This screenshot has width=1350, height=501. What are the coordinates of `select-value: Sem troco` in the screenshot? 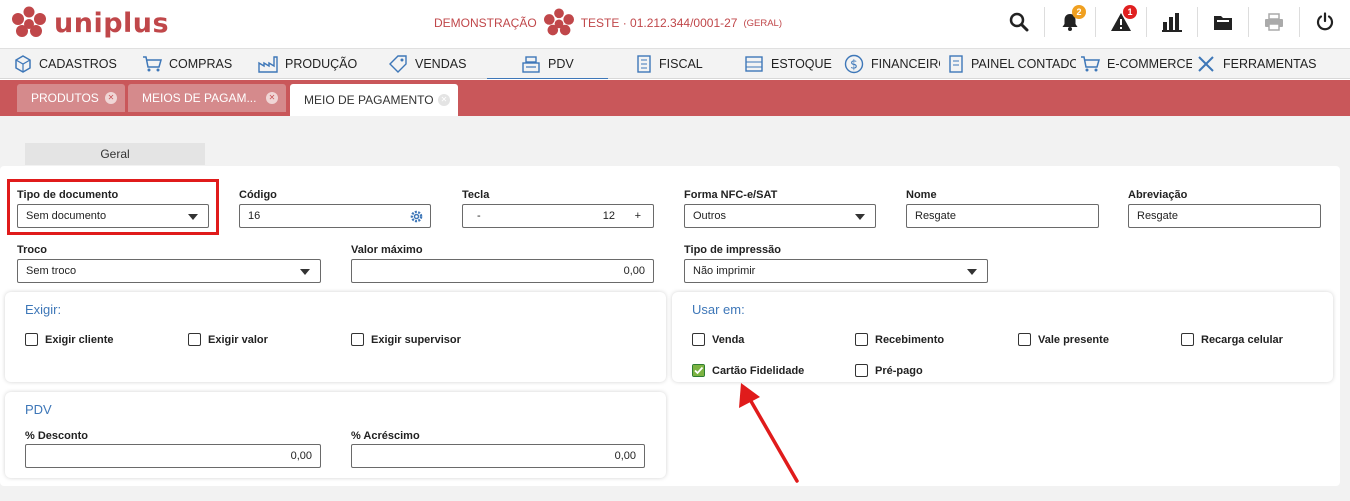 It's located at (51, 271).